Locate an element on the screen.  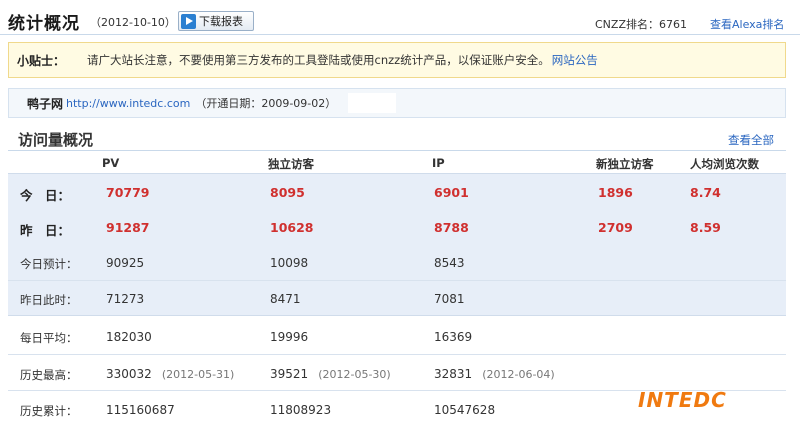
yesterday-same-time-pv: 71273 is located at coordinates (125, 299).